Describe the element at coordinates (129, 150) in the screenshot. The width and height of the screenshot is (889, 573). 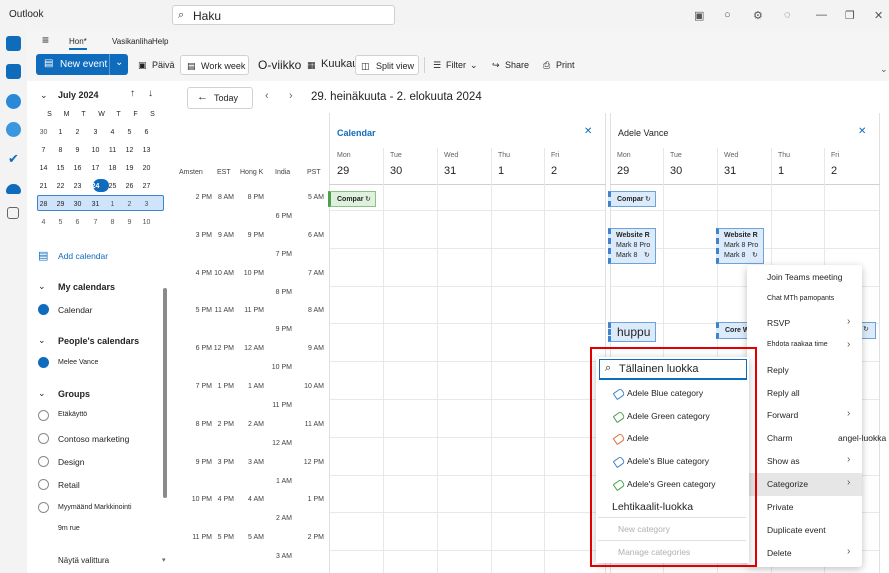
I see `mini-cal-day: 12` at that location.